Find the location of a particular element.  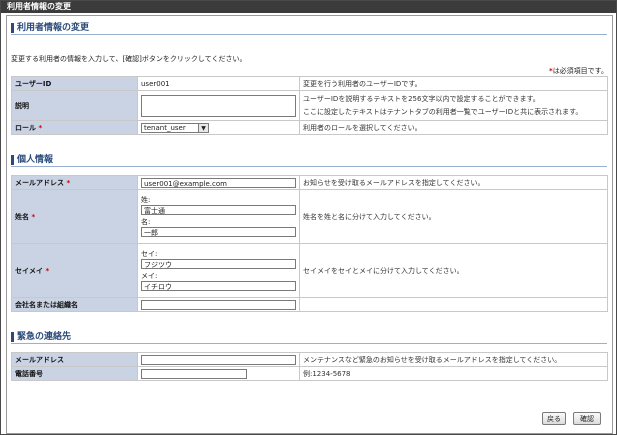

kana-label-text: セイメイ is located at coordinates (29, 270).